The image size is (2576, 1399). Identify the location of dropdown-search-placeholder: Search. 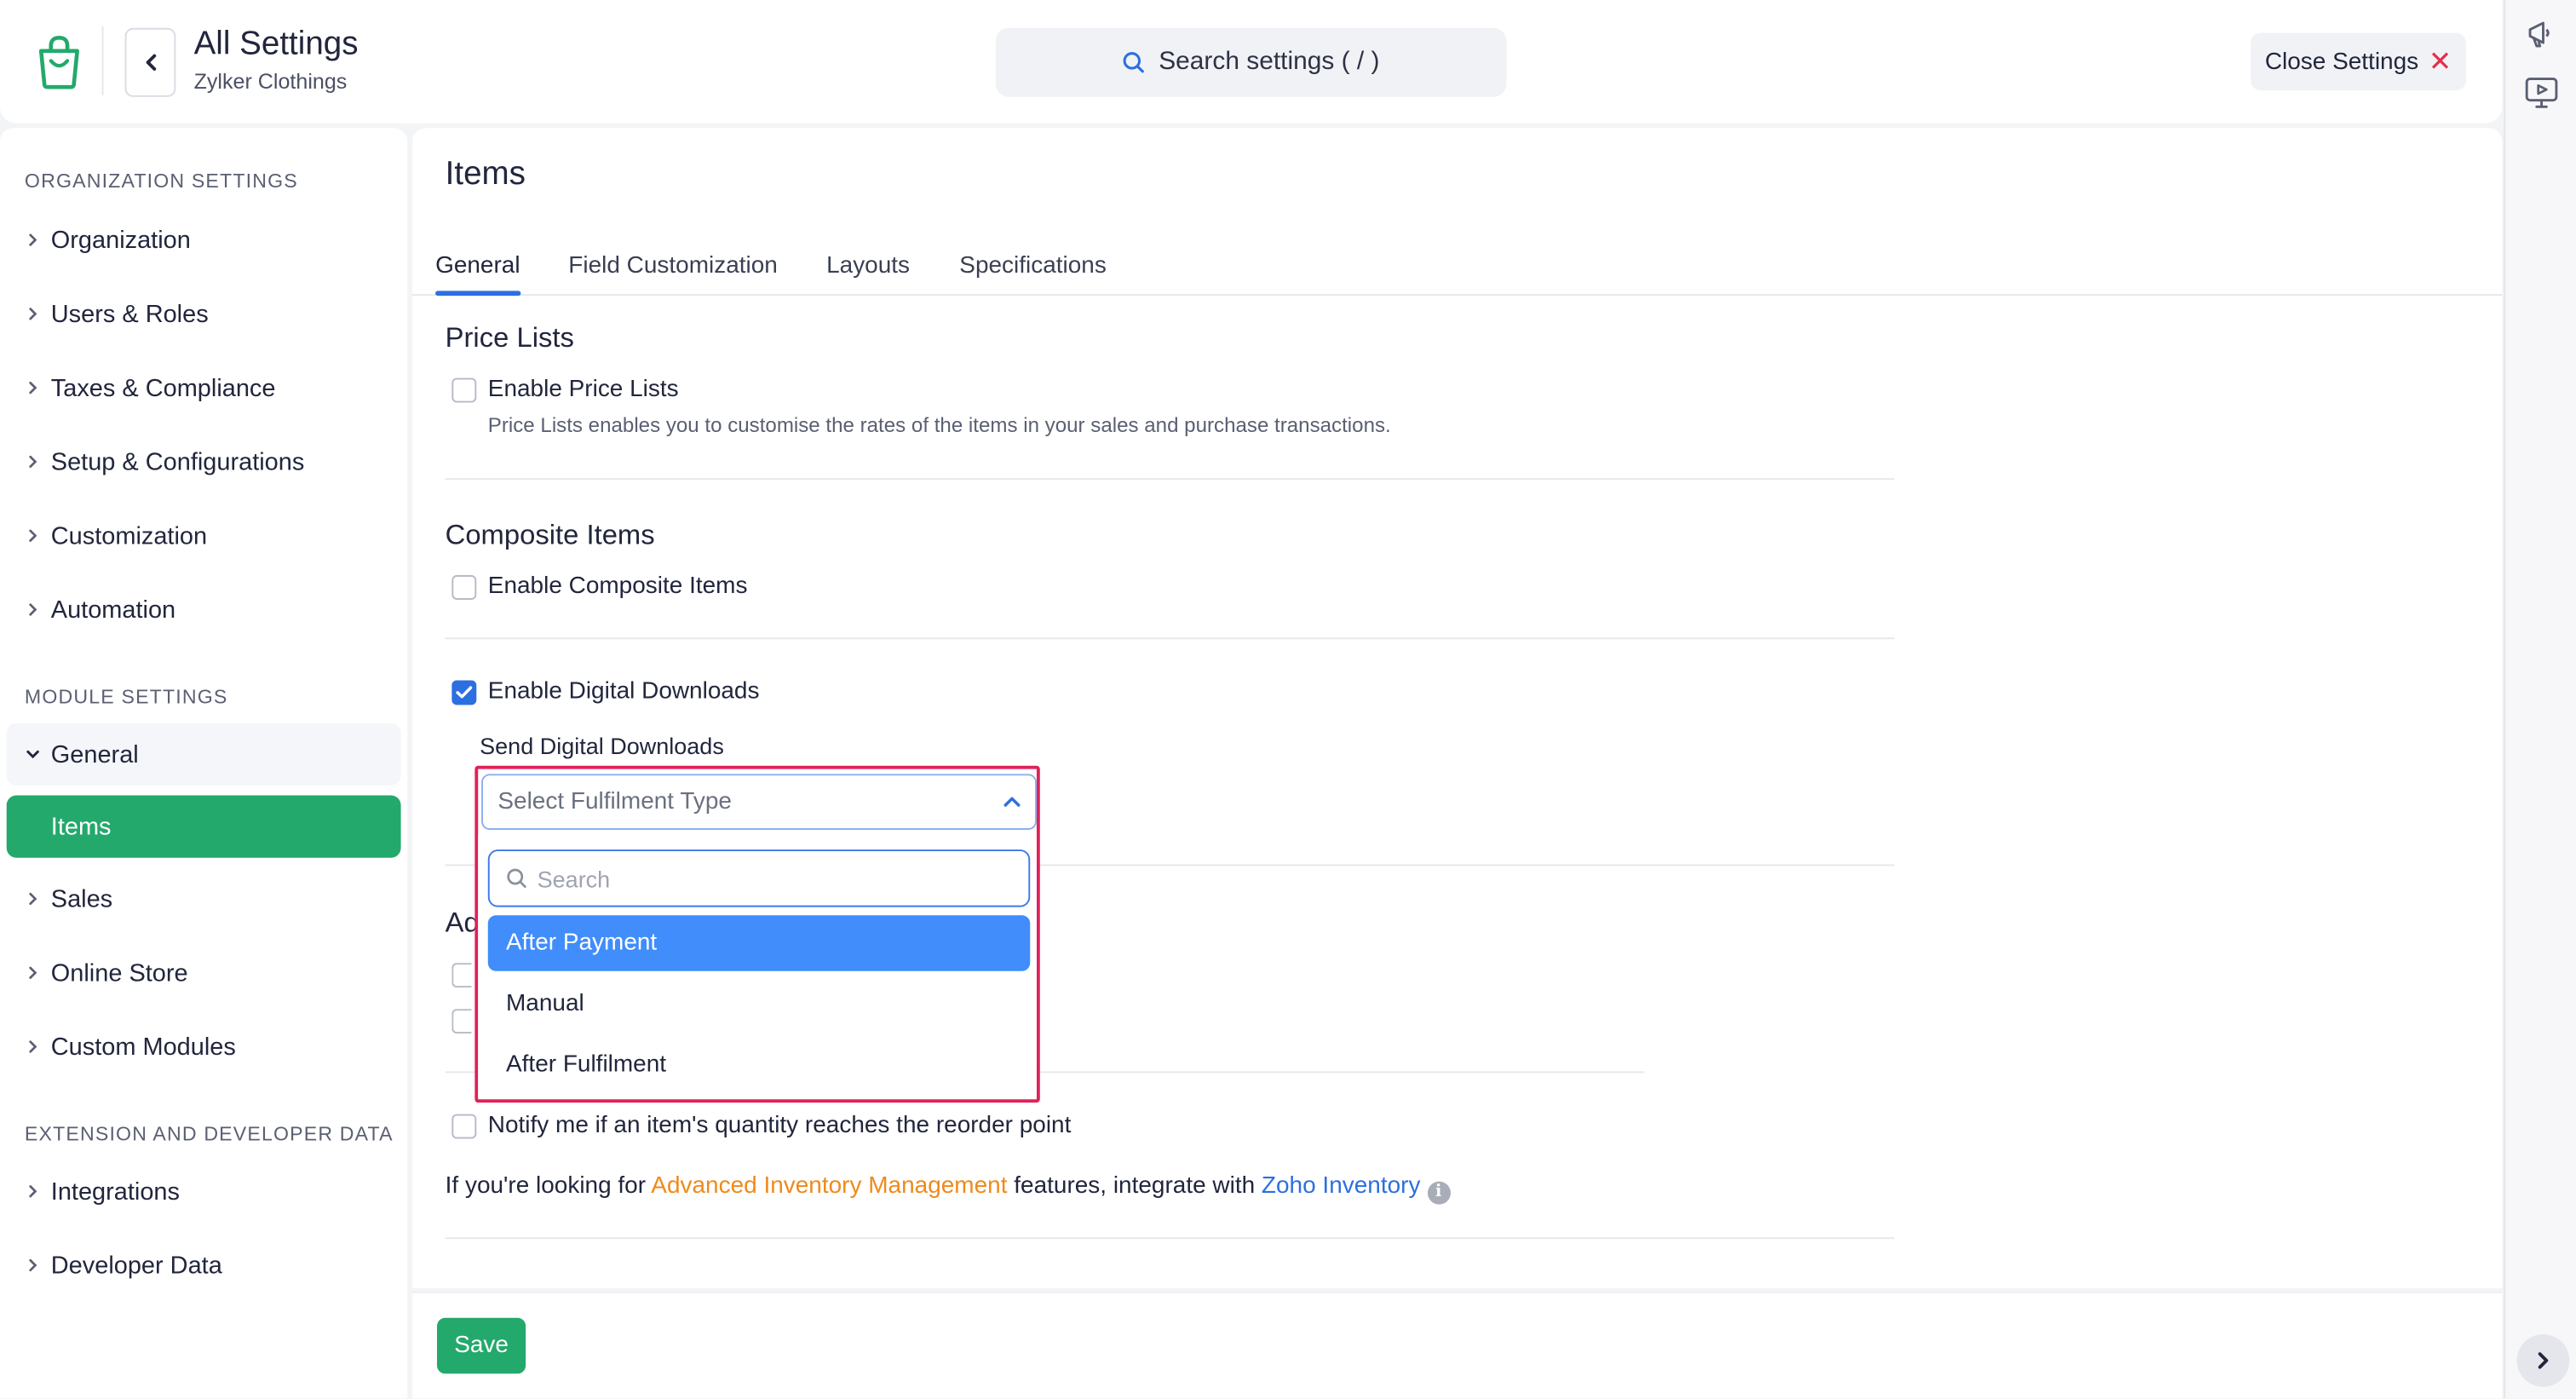
(574, 878).